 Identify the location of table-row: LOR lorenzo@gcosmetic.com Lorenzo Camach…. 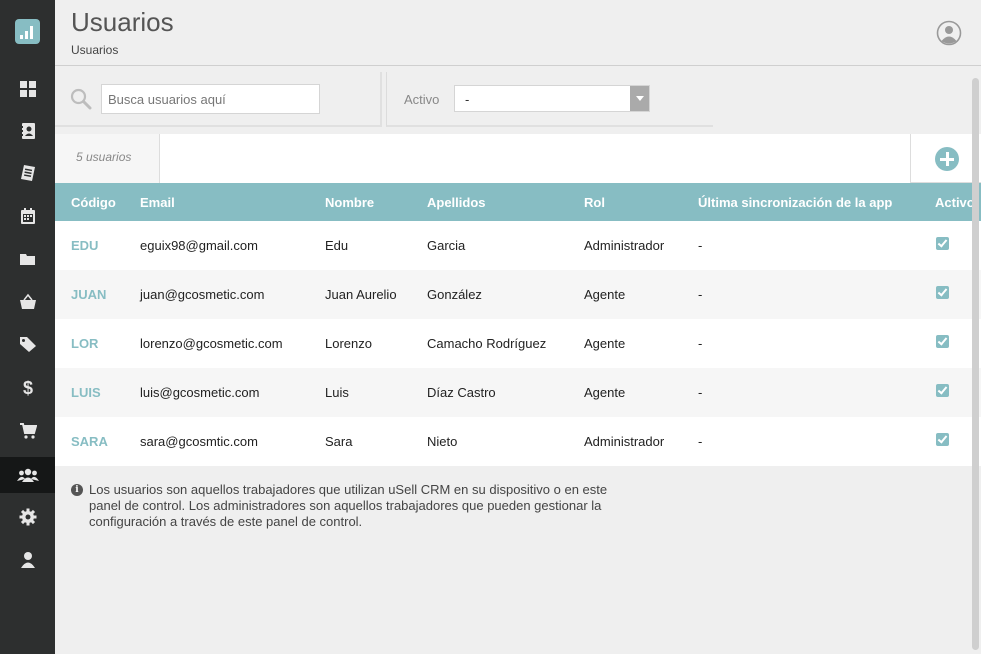
(518, 343).